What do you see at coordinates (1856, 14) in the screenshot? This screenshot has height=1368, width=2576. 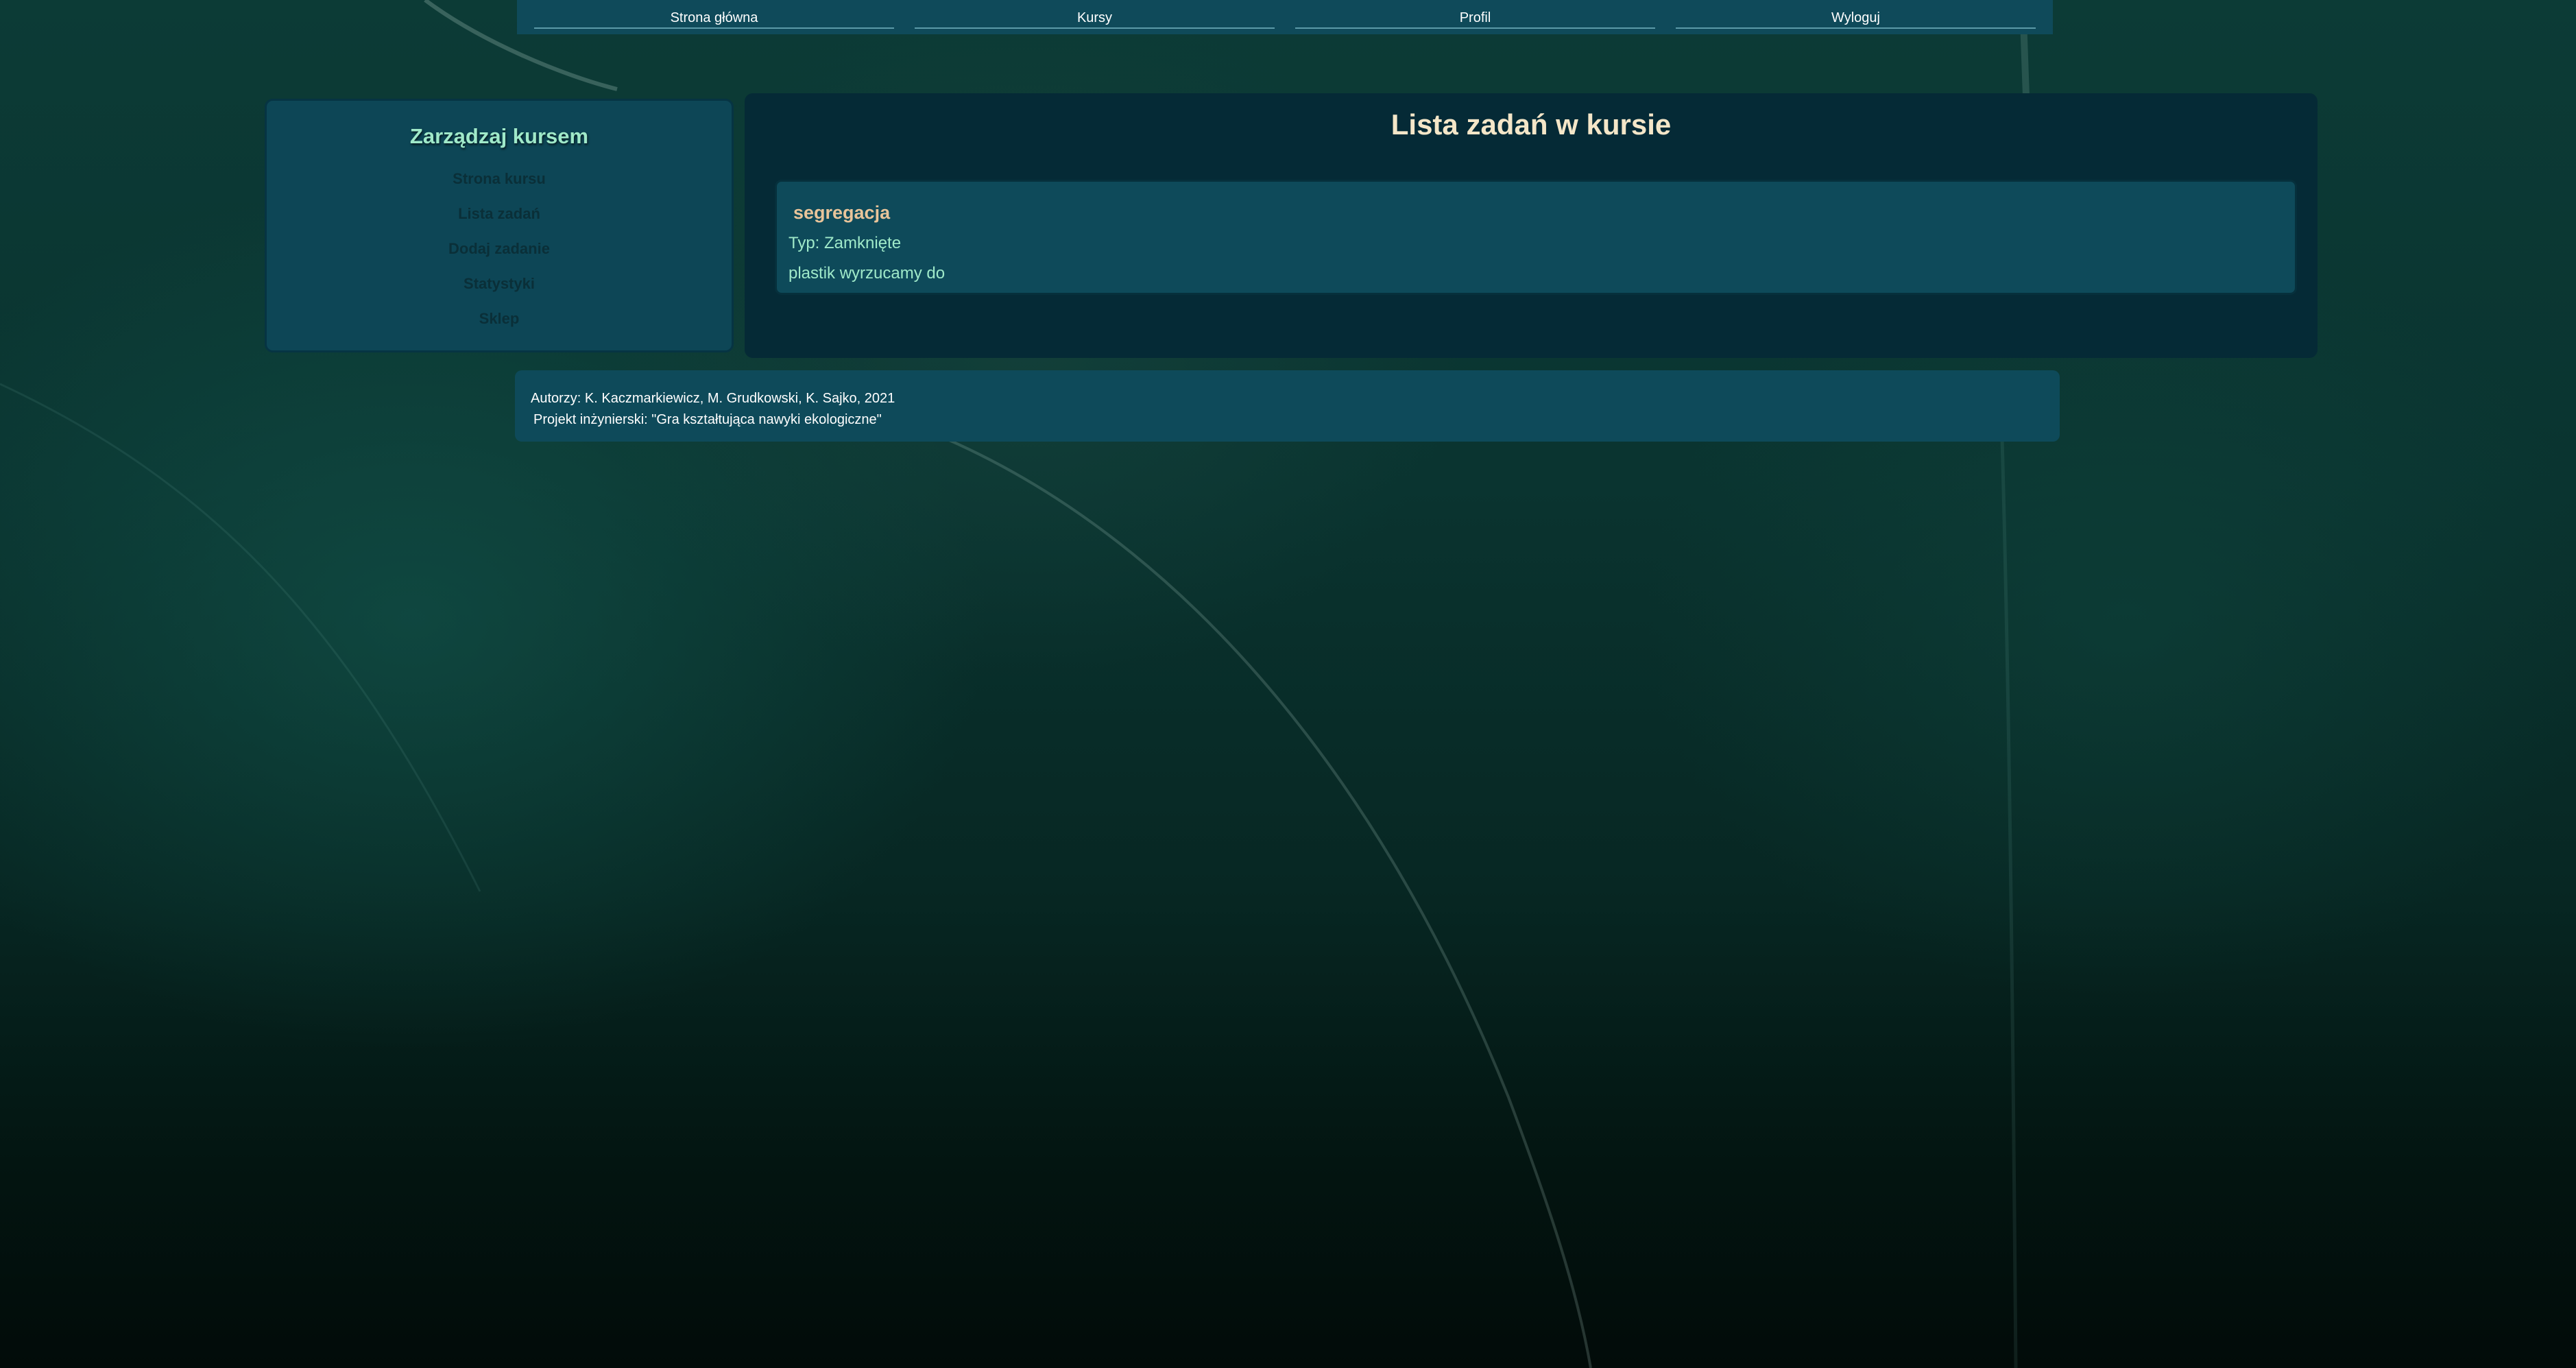 I see `nav-link-logout: Wyloguj` at bounding box center [1856, 14].